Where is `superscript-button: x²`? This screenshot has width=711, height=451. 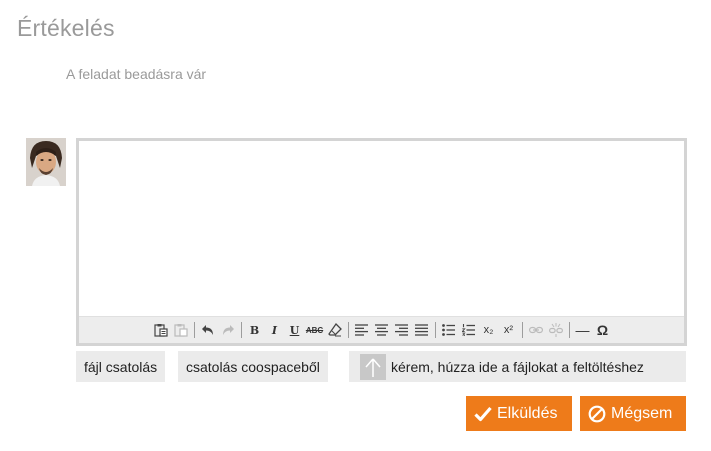
superscript-button: x² is located at coordinates (509, 330).